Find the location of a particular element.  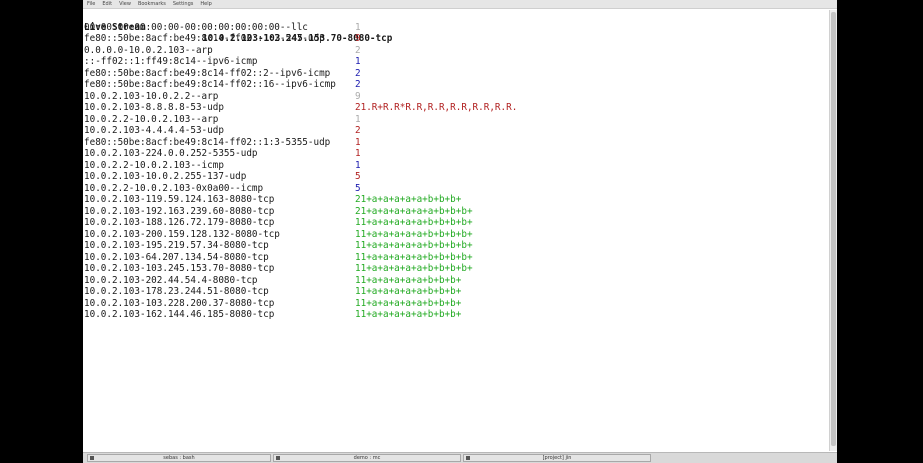

stream-row: 10.0.2.2-10.0.2.103-0x0a00--icmp 5 is located at coordinates (454, 189).